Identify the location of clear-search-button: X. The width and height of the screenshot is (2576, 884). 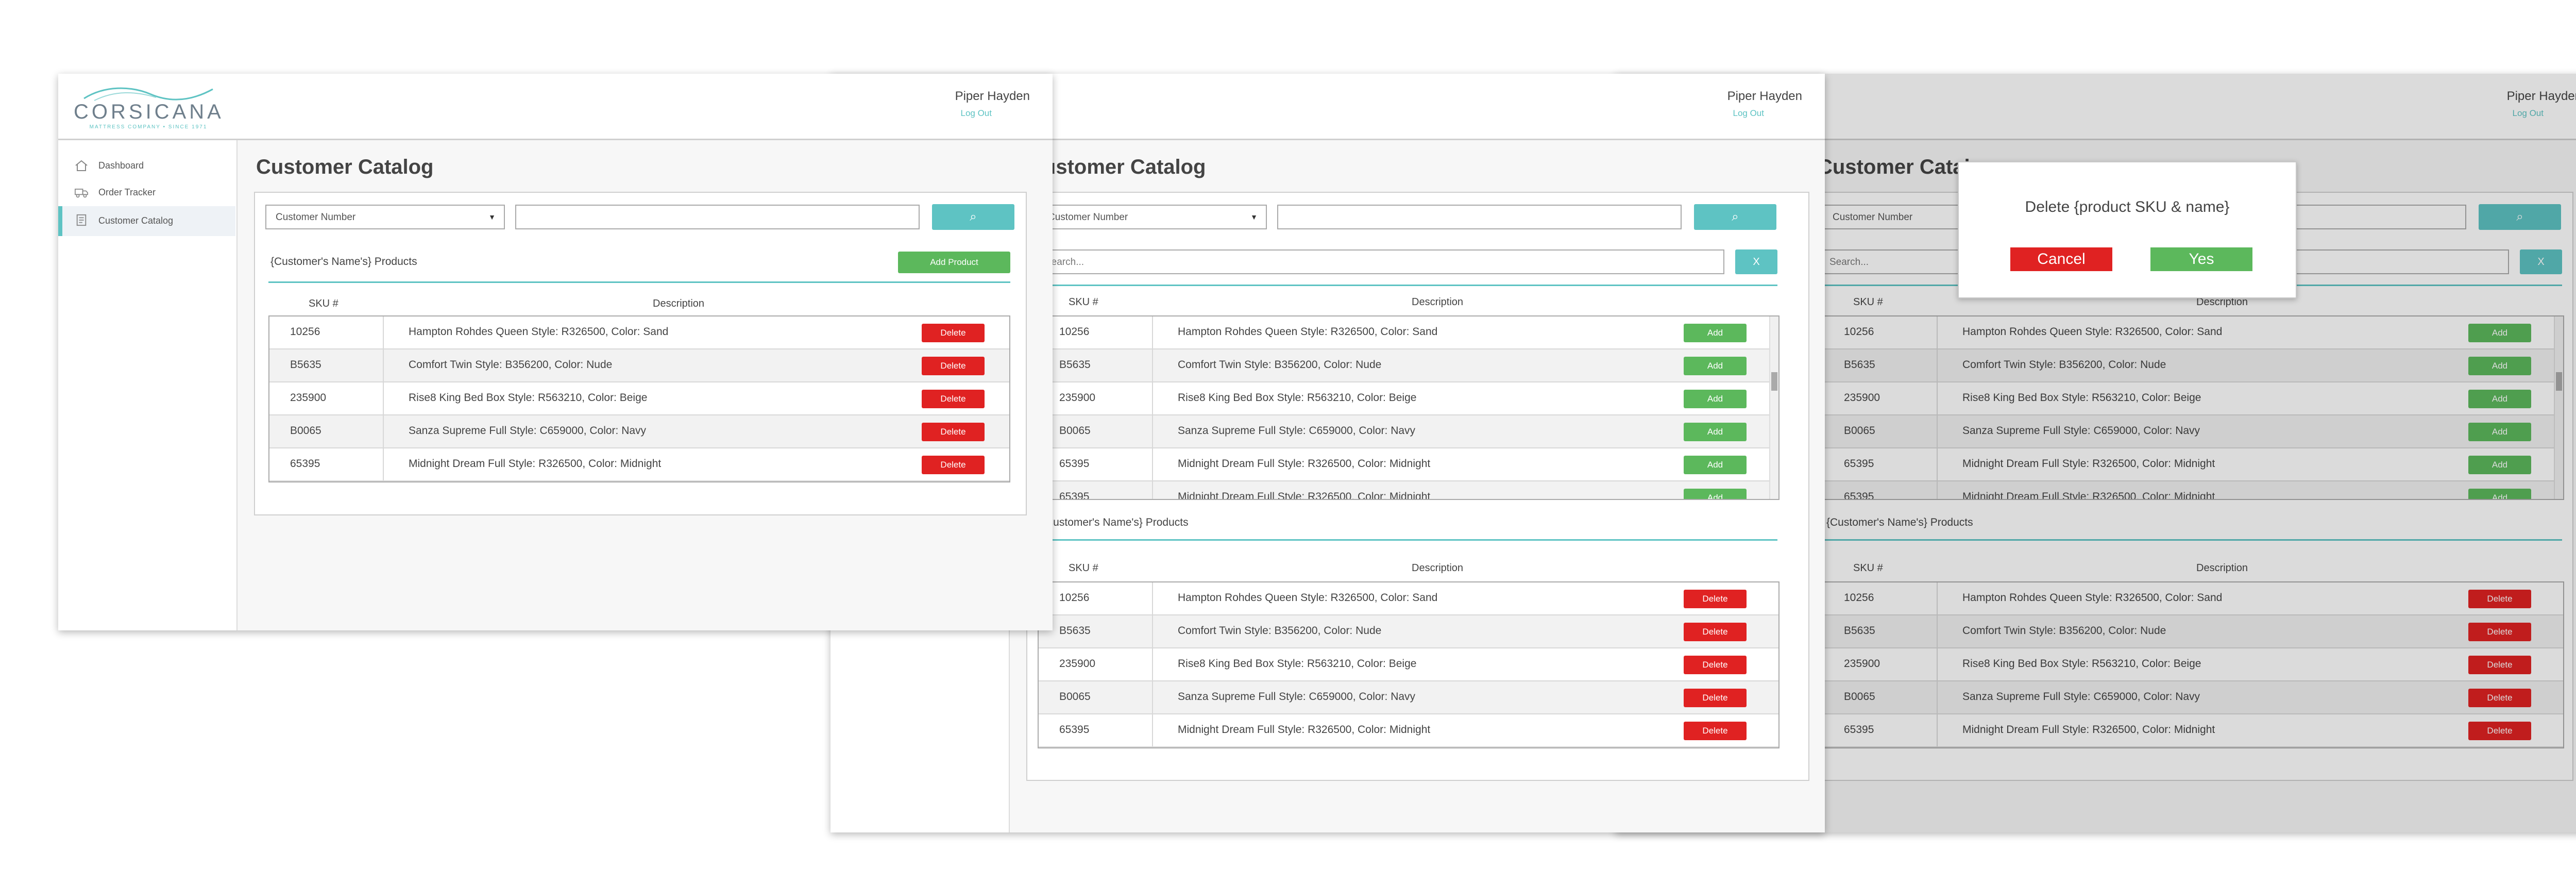
(1756, 261).